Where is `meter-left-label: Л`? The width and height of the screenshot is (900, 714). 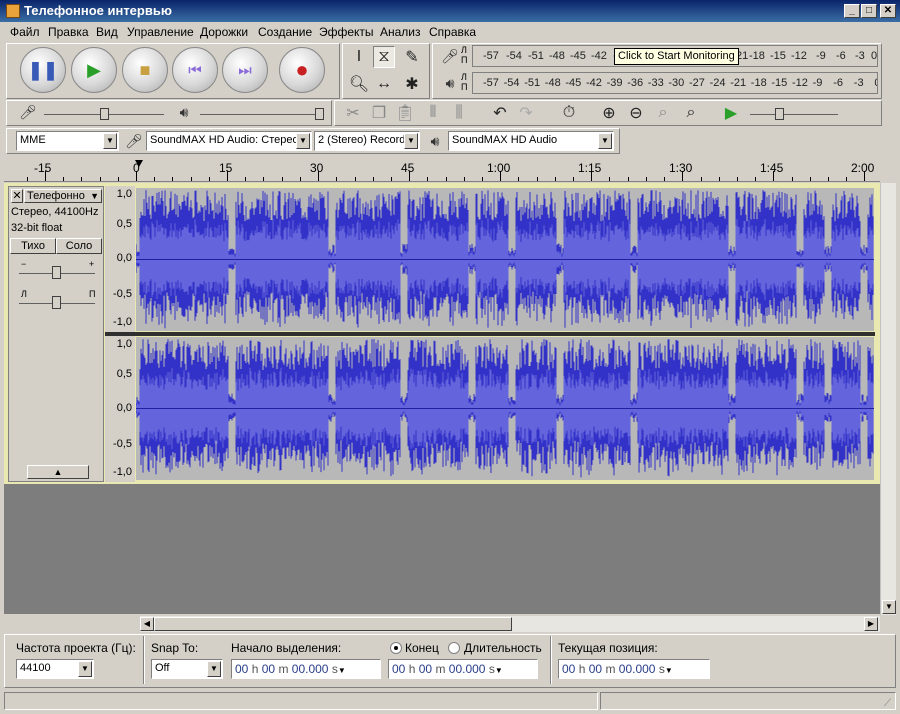
meter-left-label: Л is located at coordinates (464, 77).